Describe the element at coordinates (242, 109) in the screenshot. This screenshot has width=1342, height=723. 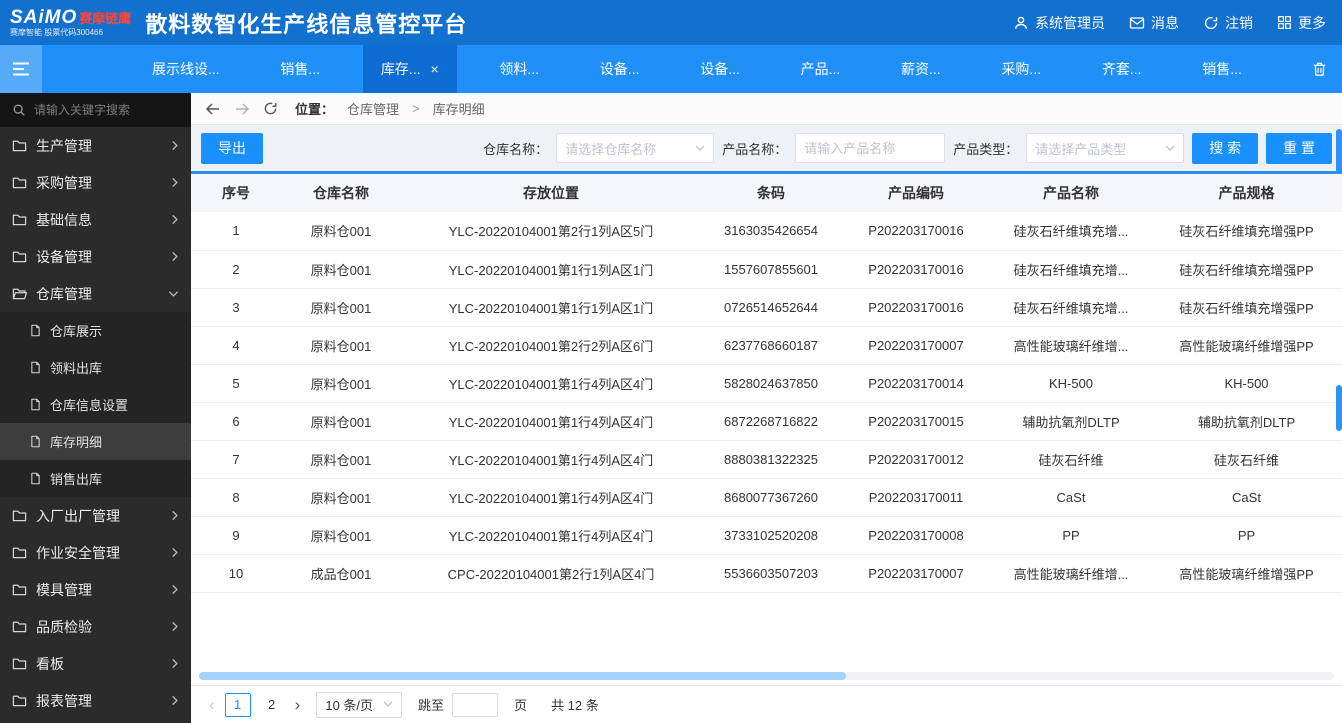
I see `forward-icon` at that location.